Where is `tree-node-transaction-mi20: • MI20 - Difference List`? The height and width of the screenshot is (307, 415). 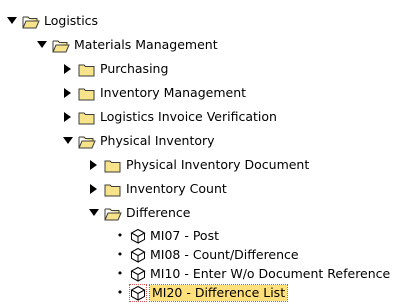
tree-node-transaction-mi20: • MI20 - Difference List is located at coordinates (201, 293).